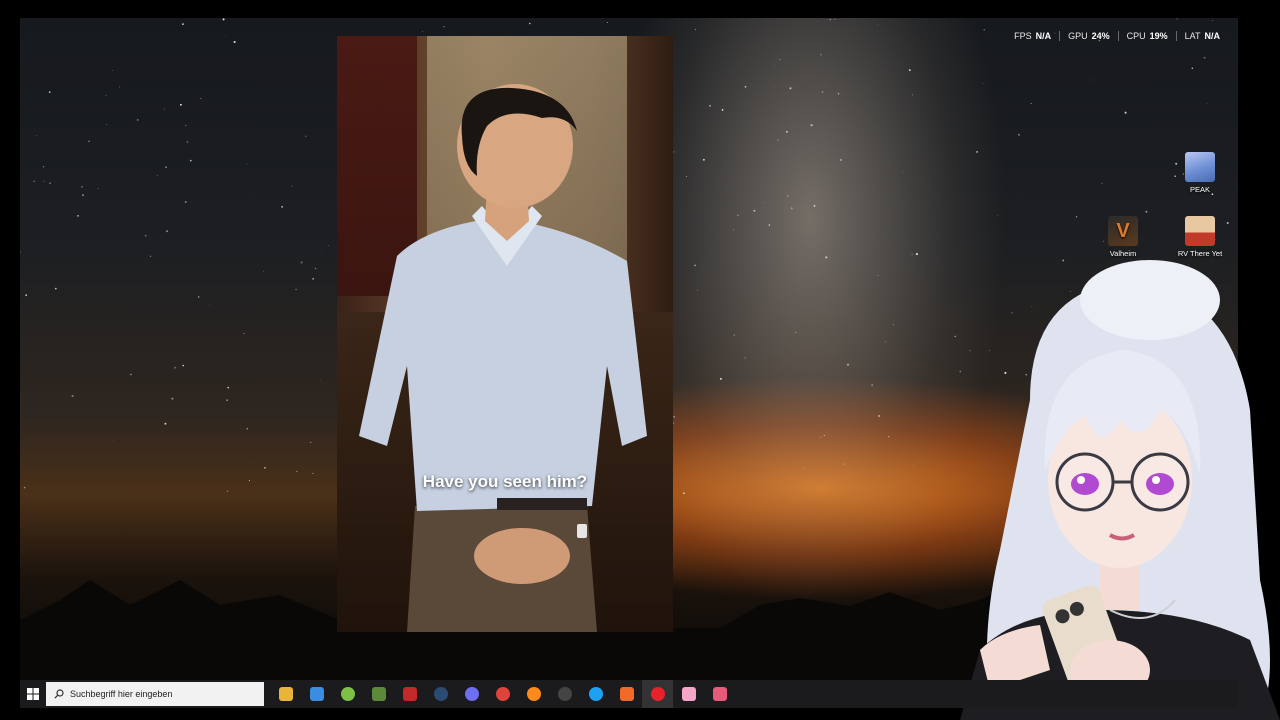  I want to click on fps-label: FPS, so click(1023, 36).